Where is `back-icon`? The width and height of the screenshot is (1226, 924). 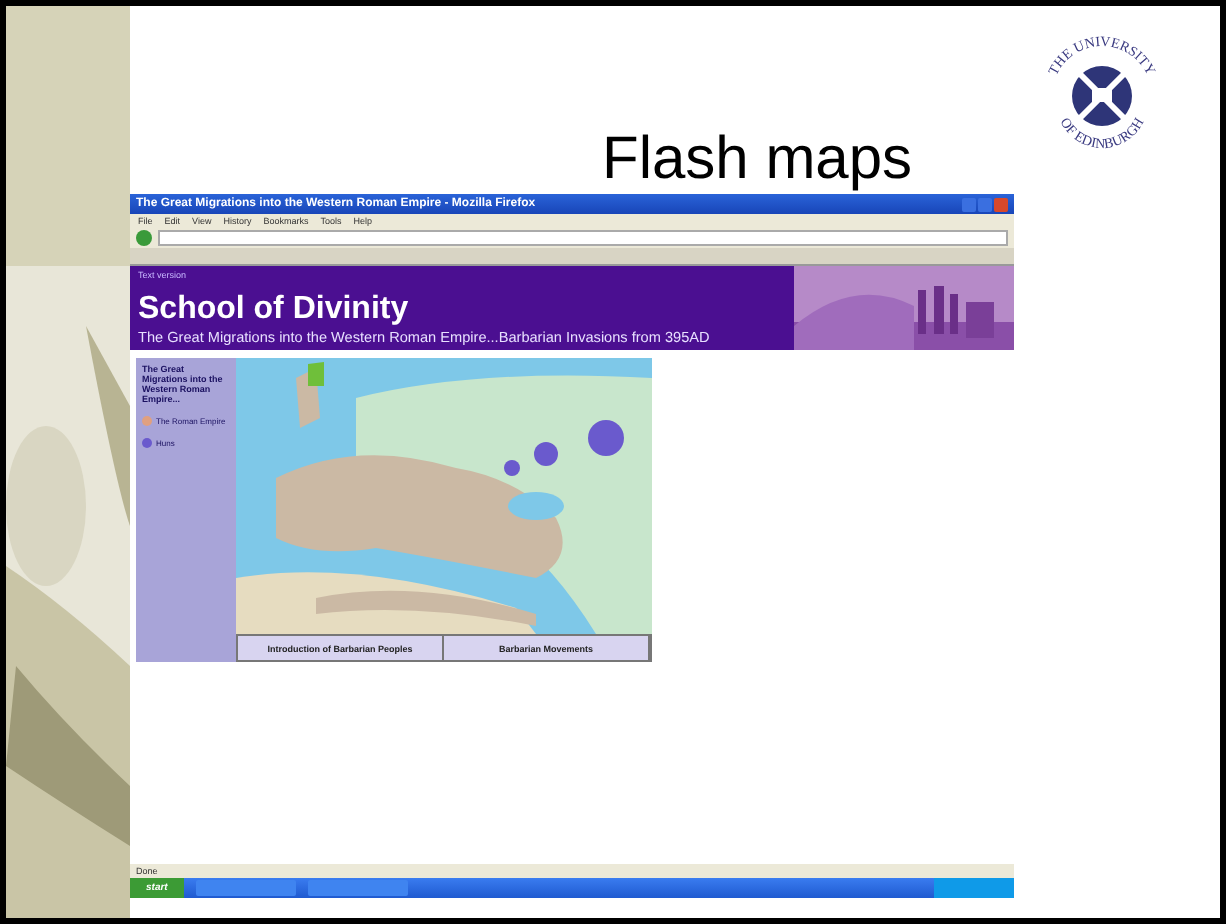 back-icon is located at coordinates (144, 238).